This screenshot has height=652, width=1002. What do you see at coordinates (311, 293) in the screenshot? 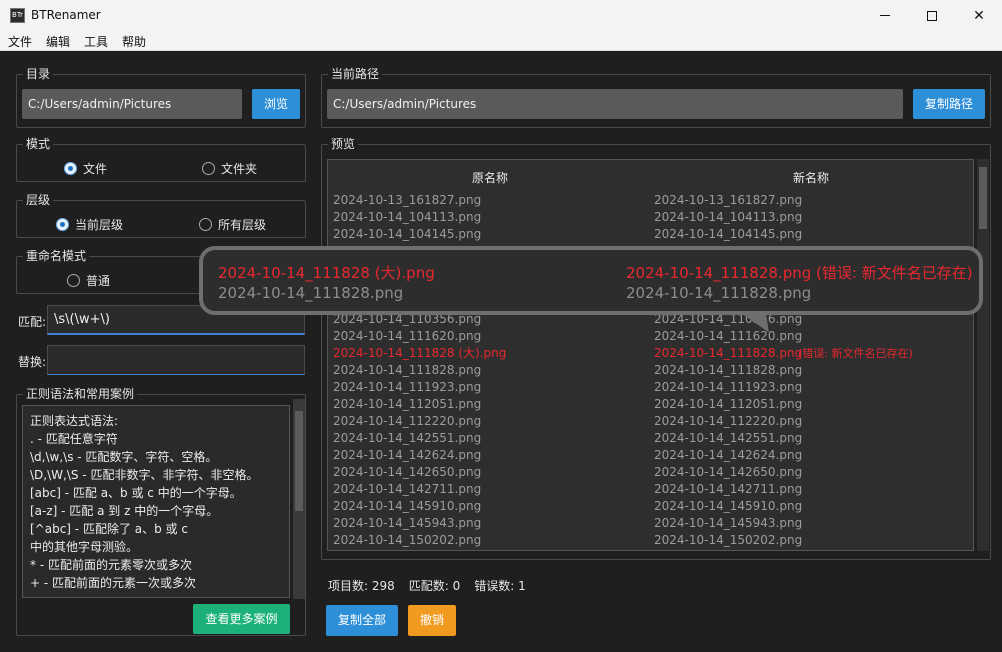
I see `zoom-line-old: 2024-10-14_111828.png` at bounding box center [311, 293].